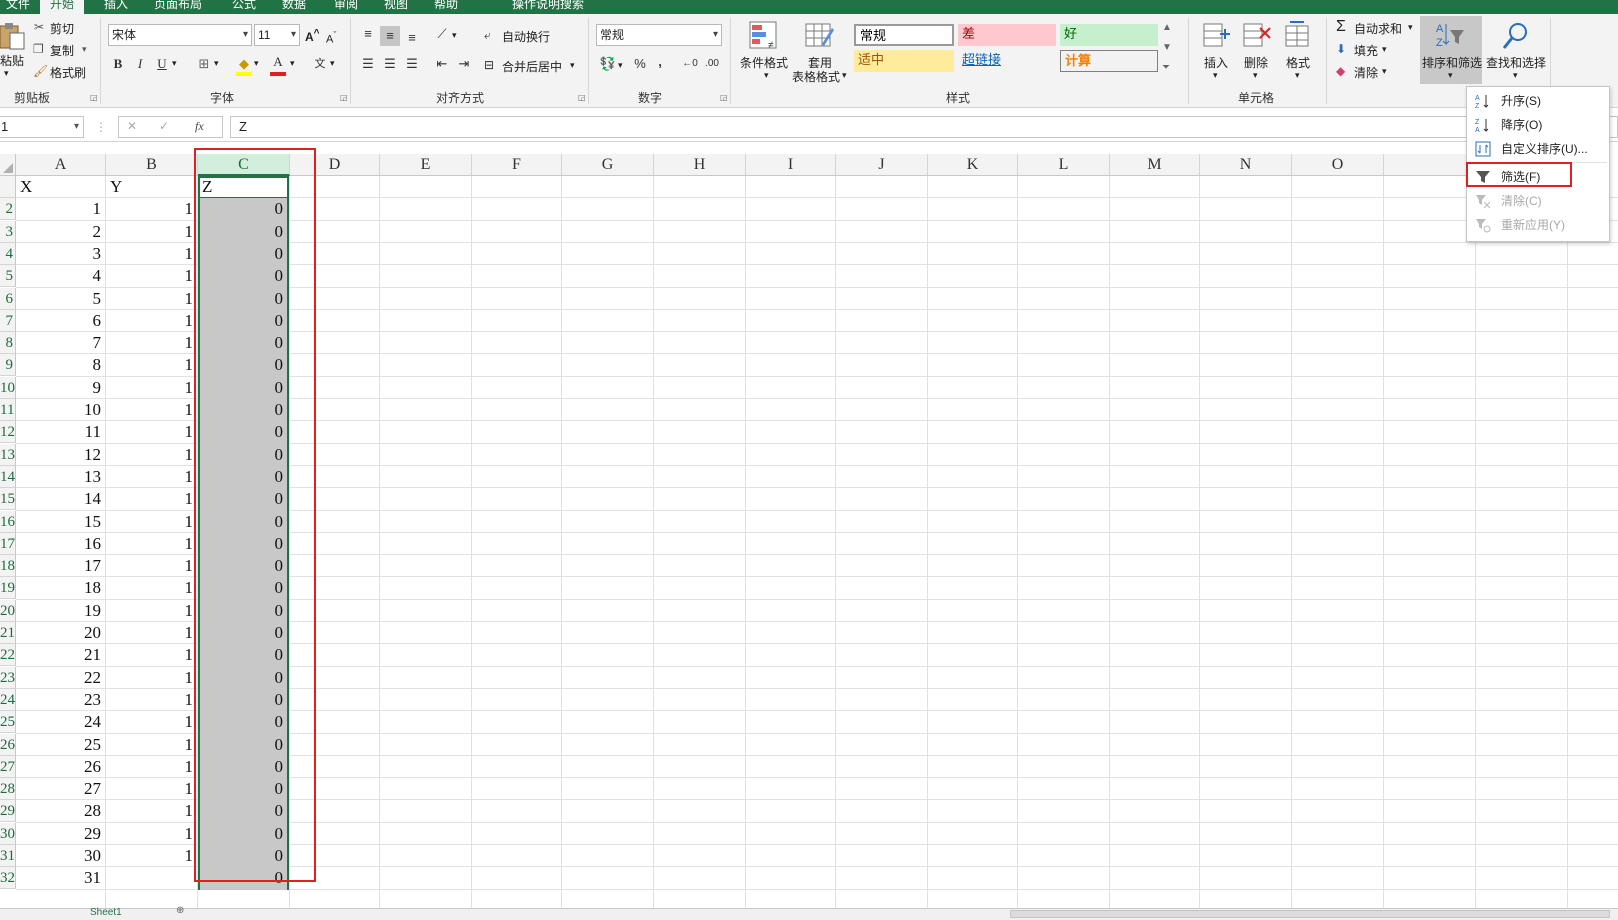 Image resolution: width=1618 pixels, height=920 pixels. What do you see at coordinates (151, 566) in the screenshot?
I see `cell-b-r18: 1` at bounding box center [151, 566].